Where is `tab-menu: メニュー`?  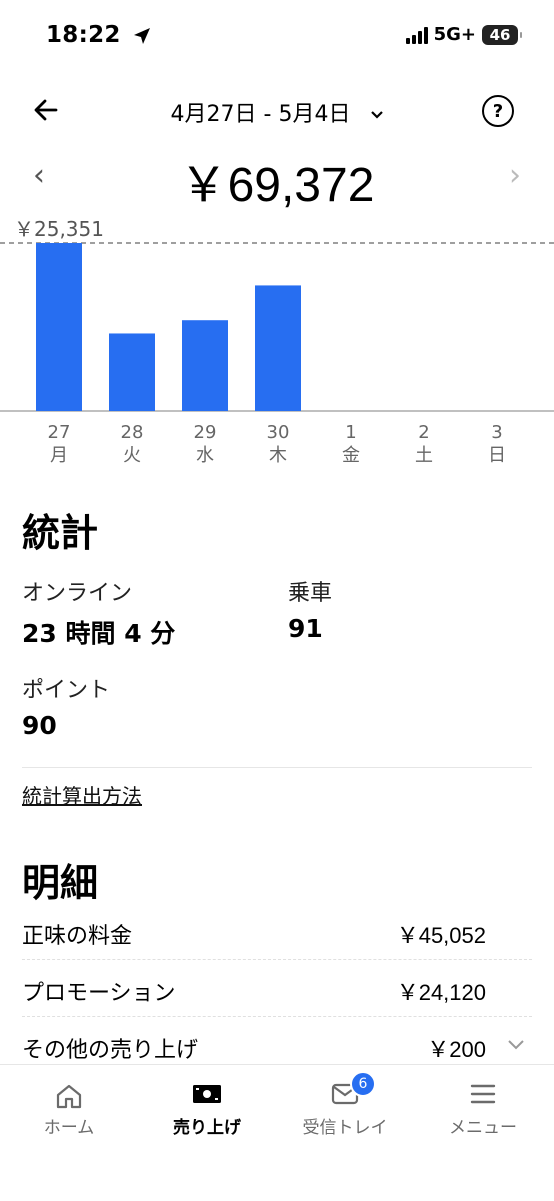 tab-menu: メニュー is located at coordinates (483, 1105).